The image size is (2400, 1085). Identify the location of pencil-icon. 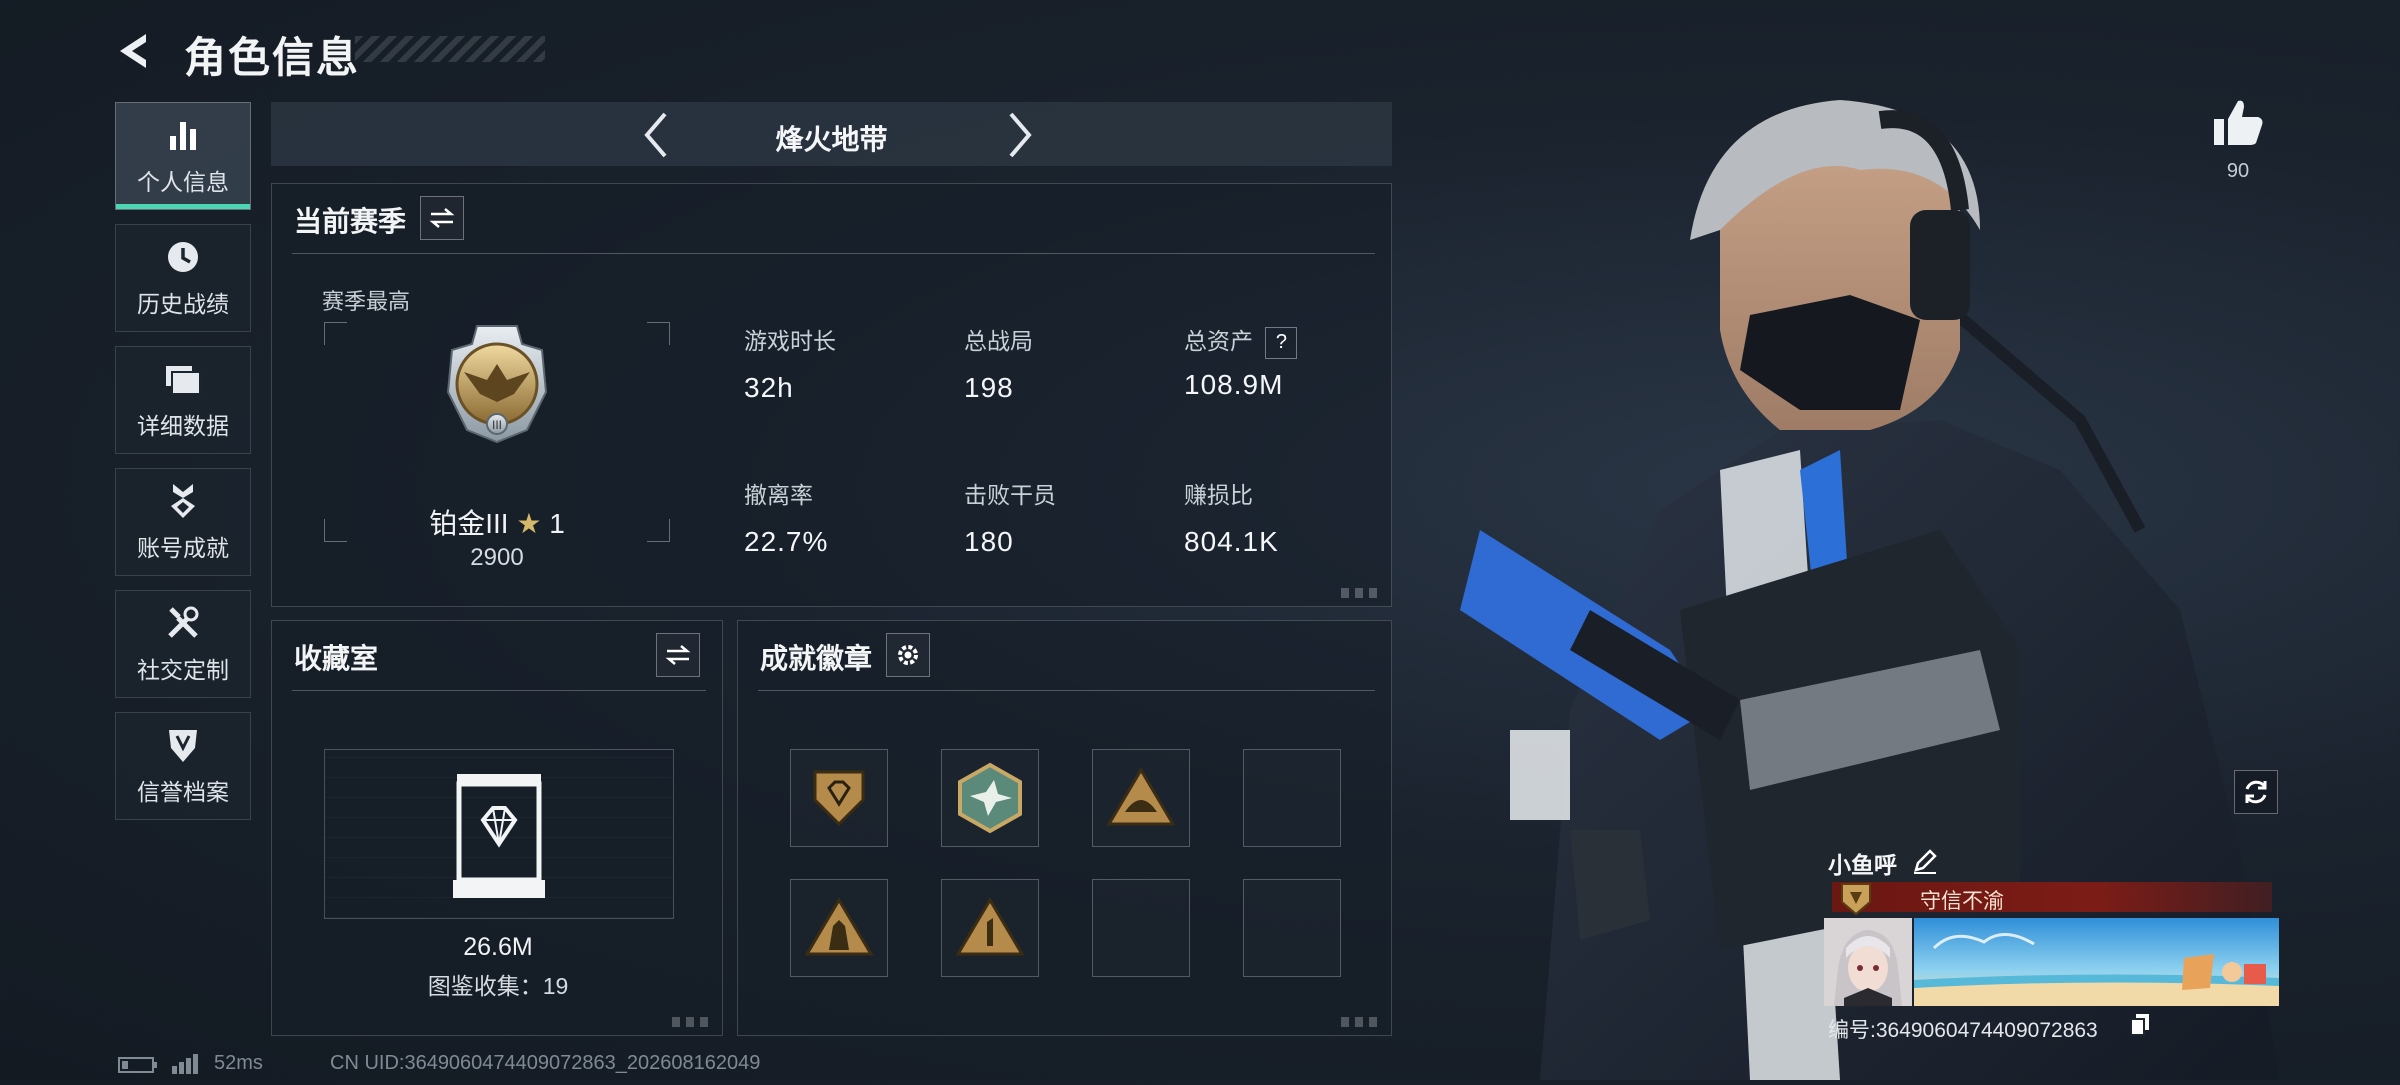
(1925, 861).